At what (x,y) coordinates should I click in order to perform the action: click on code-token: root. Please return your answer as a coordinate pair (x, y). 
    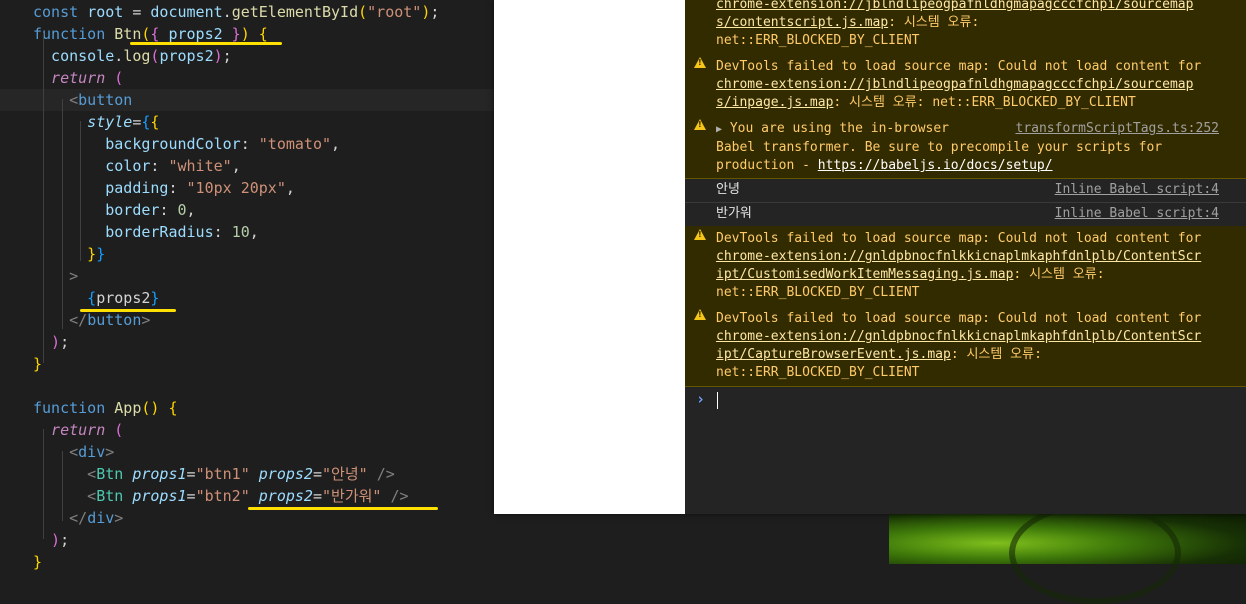
    Looking at the image, I should click on (105, 12).